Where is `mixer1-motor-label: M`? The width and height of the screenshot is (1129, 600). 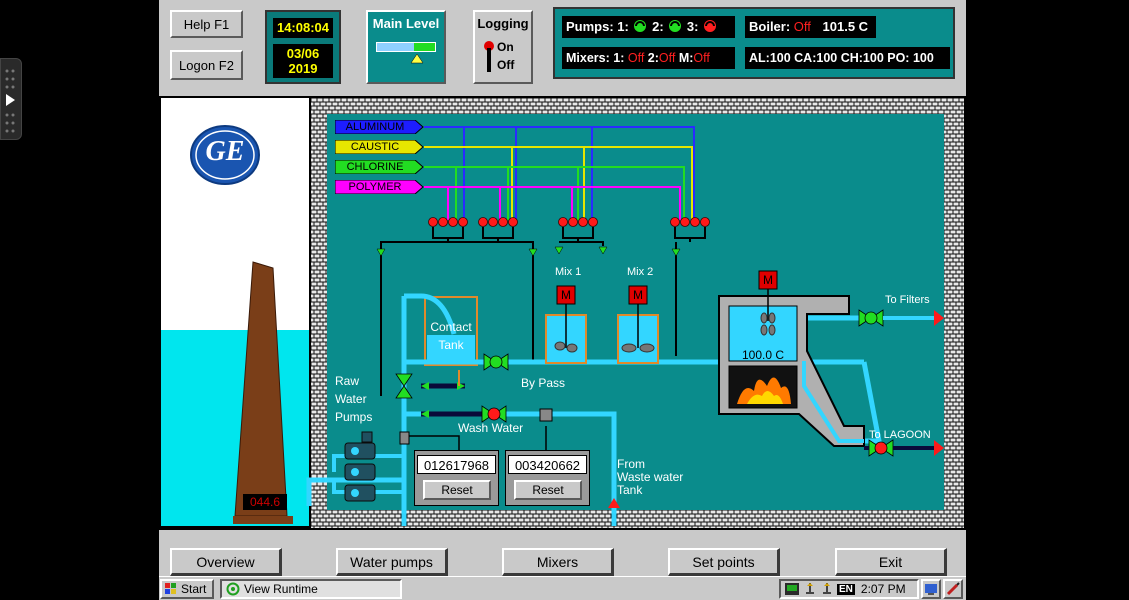
mixer1-motor-label: M is located at coordinates (566, 295).